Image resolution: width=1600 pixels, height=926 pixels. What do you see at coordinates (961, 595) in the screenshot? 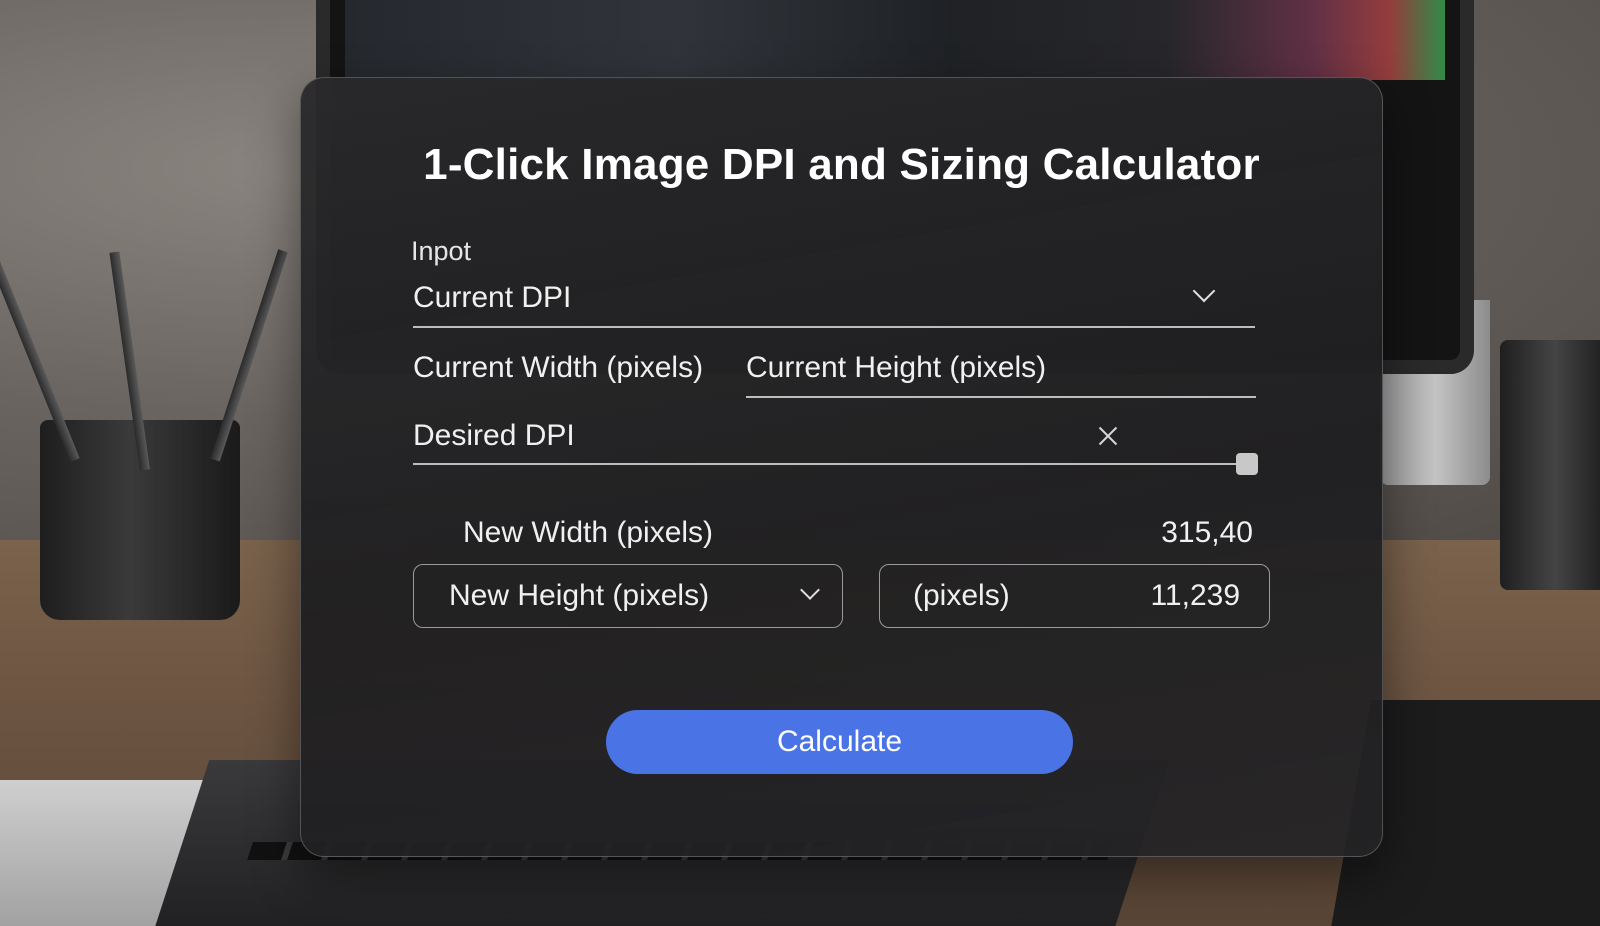
I see `pixels-unit-label: (pixels)` at bounding box center [961, 595].